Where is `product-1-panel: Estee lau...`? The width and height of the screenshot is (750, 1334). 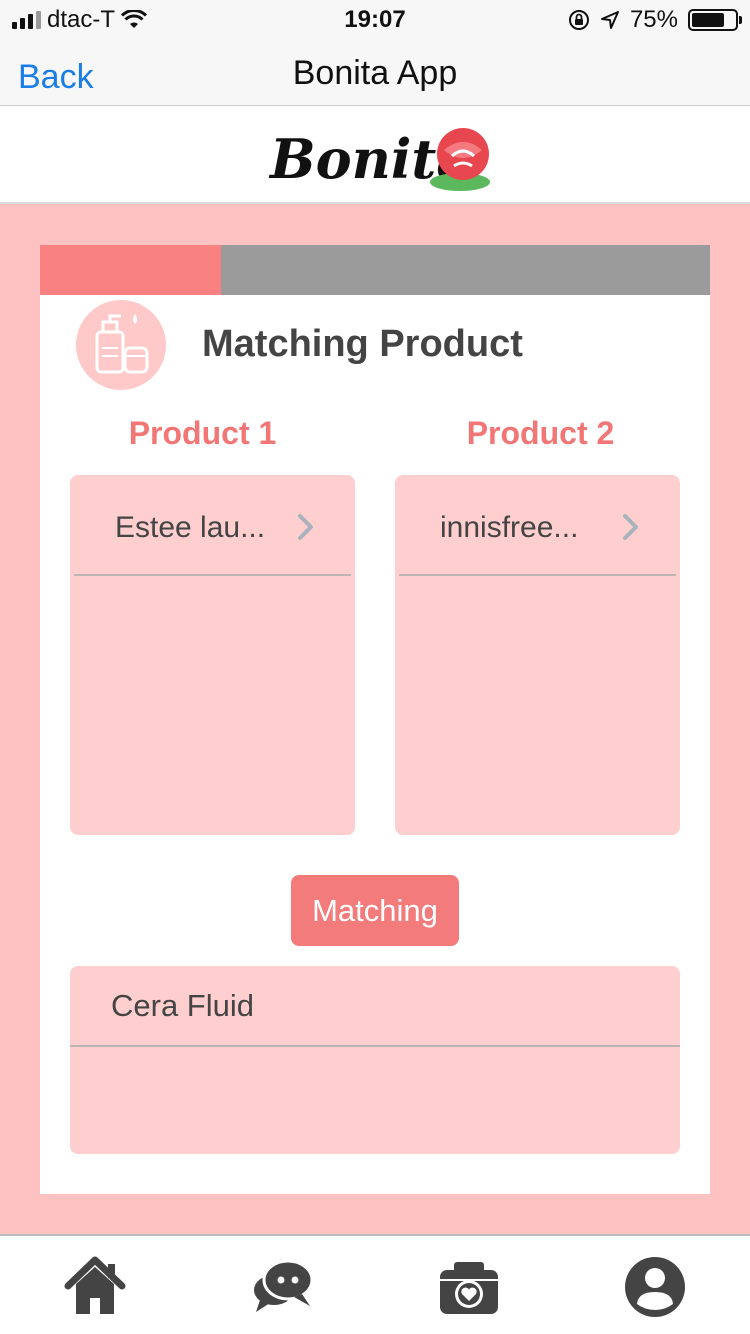 product-1-panel: Estee lau... is located at coordinates (212, 655).